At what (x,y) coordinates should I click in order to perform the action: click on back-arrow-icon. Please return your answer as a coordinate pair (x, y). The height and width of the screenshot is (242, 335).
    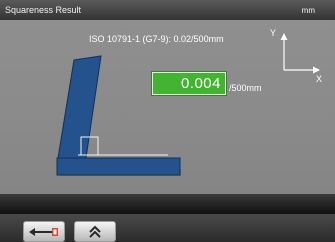
    Looking at the image, I should click on (43, 232).